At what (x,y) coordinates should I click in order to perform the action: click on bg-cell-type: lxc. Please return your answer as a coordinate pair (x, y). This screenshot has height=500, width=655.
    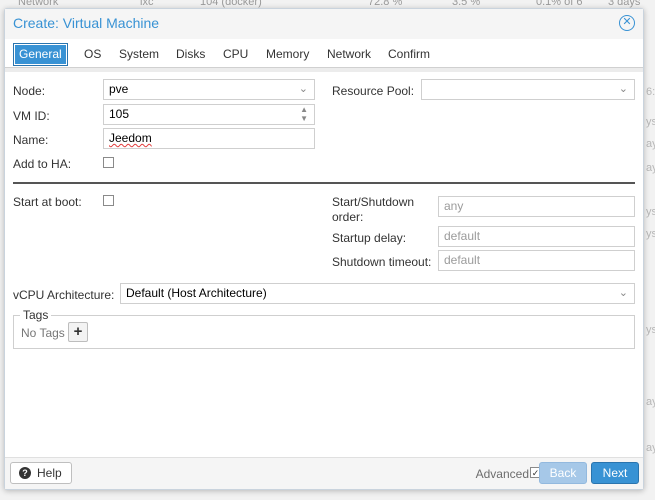
    Looking at the image, I should click on (147, 4).